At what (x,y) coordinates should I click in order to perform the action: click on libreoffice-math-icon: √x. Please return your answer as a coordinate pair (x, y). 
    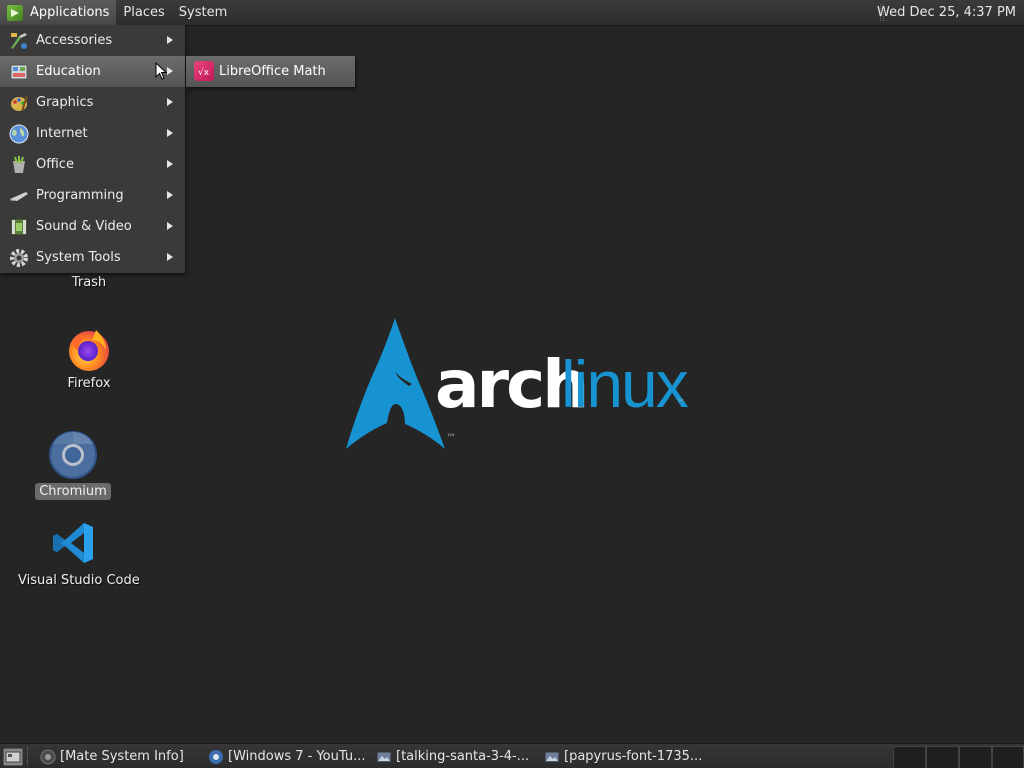
    Looking at the image, I should click on (204, 71).